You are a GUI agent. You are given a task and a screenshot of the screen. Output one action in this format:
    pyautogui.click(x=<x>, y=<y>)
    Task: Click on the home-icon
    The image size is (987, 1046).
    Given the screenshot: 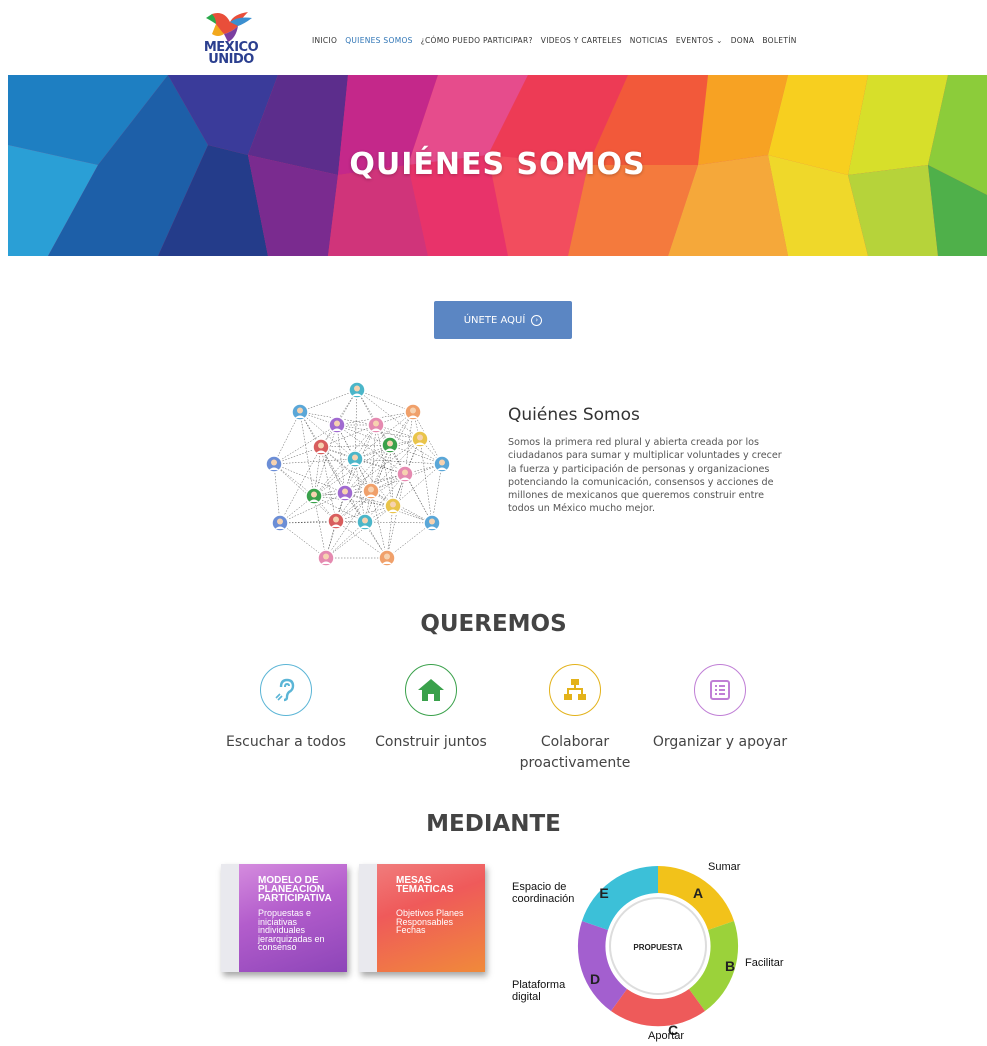 What is the action you would take?
    pyautogui.click(x=431, y=690)
    